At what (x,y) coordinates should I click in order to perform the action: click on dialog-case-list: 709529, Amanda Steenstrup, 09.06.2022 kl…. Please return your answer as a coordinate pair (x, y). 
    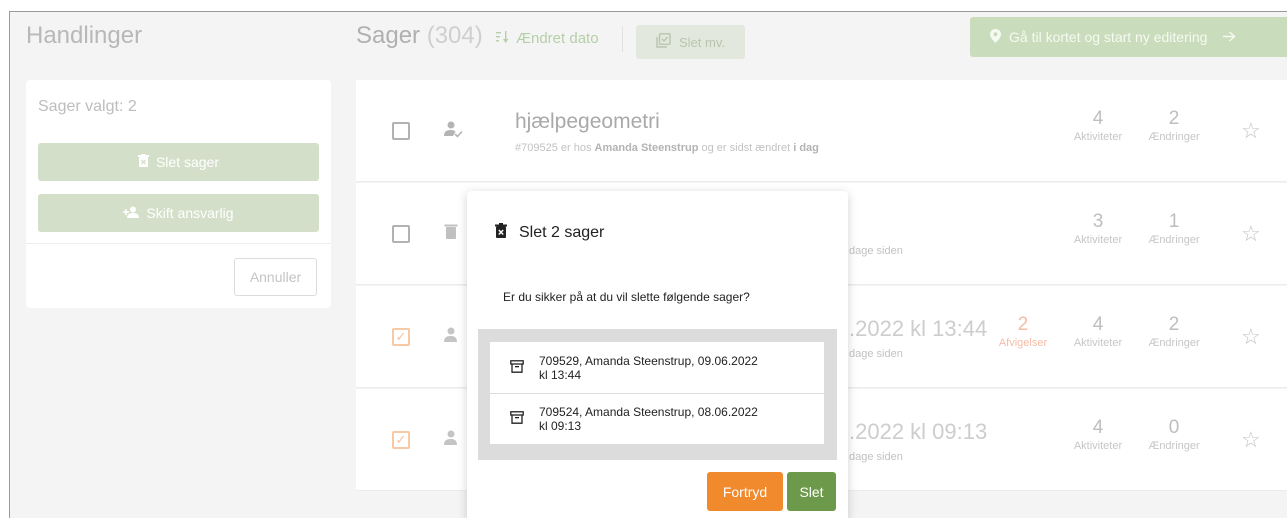
    Looking at the image, I should click on (657, 394).